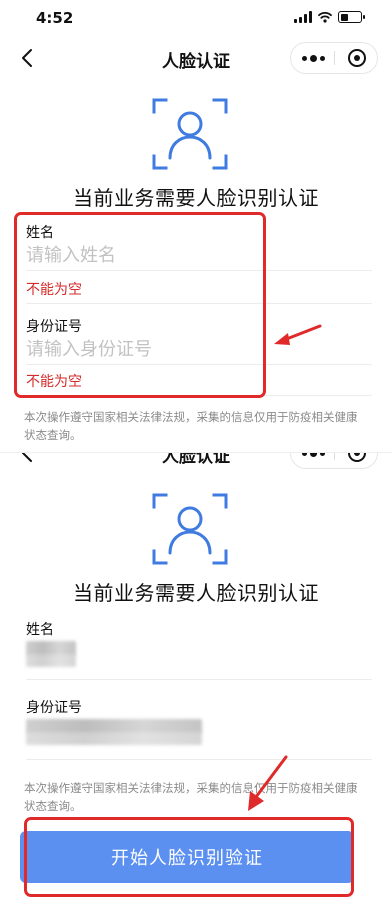 The height and width of the screenshot is (900, 392). What do you see at coordinates (325, 17) in the screenshot?
I see `wifi-icon` at bounding box center [325, 17].